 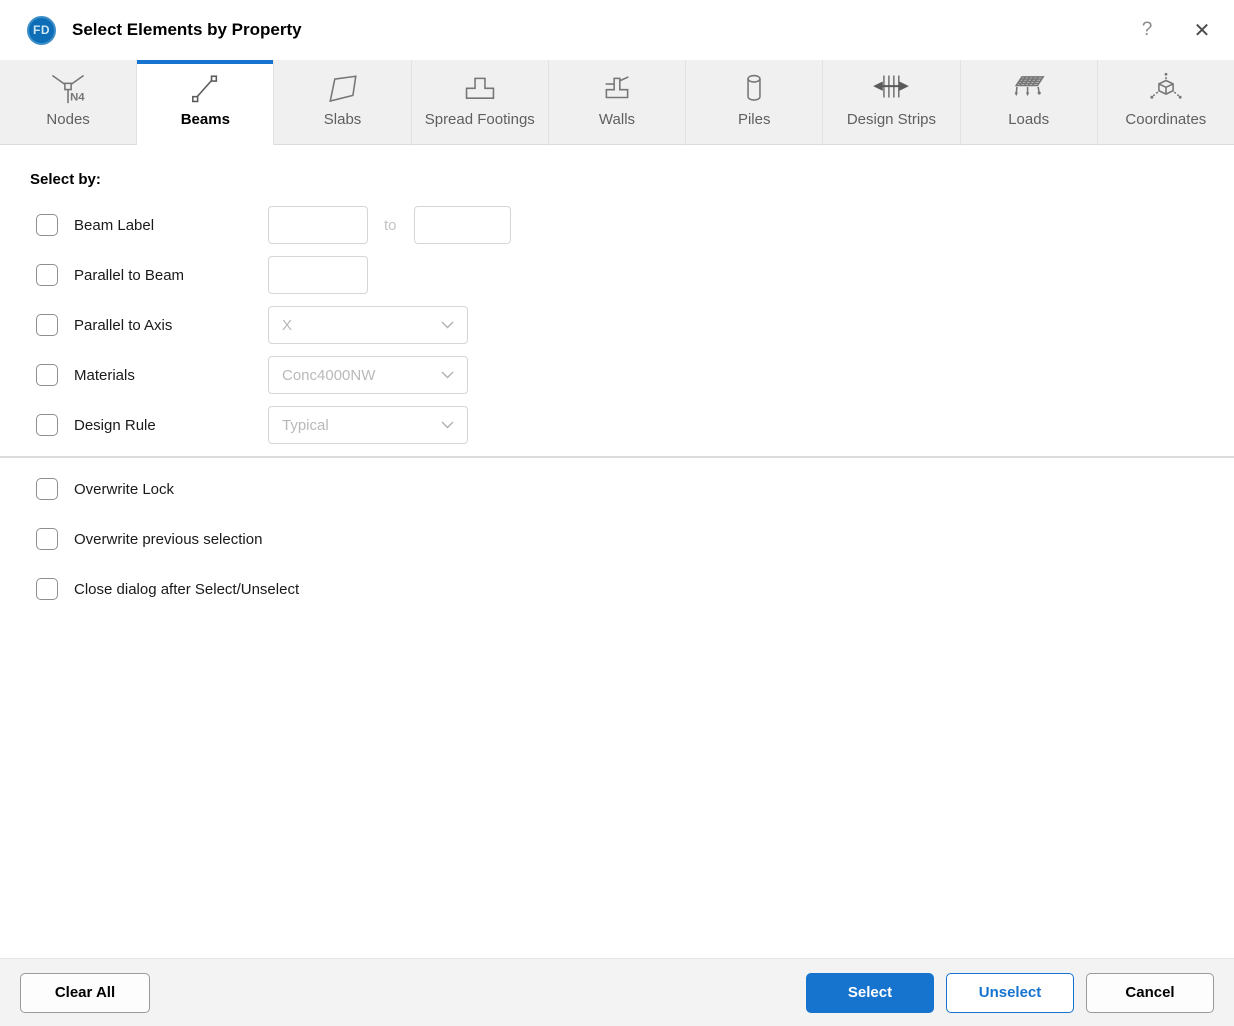 What do you see at coordinates (1166, 85) in the screenshot?
I see `coordinates-icon` at bounding box center [1166, 85].